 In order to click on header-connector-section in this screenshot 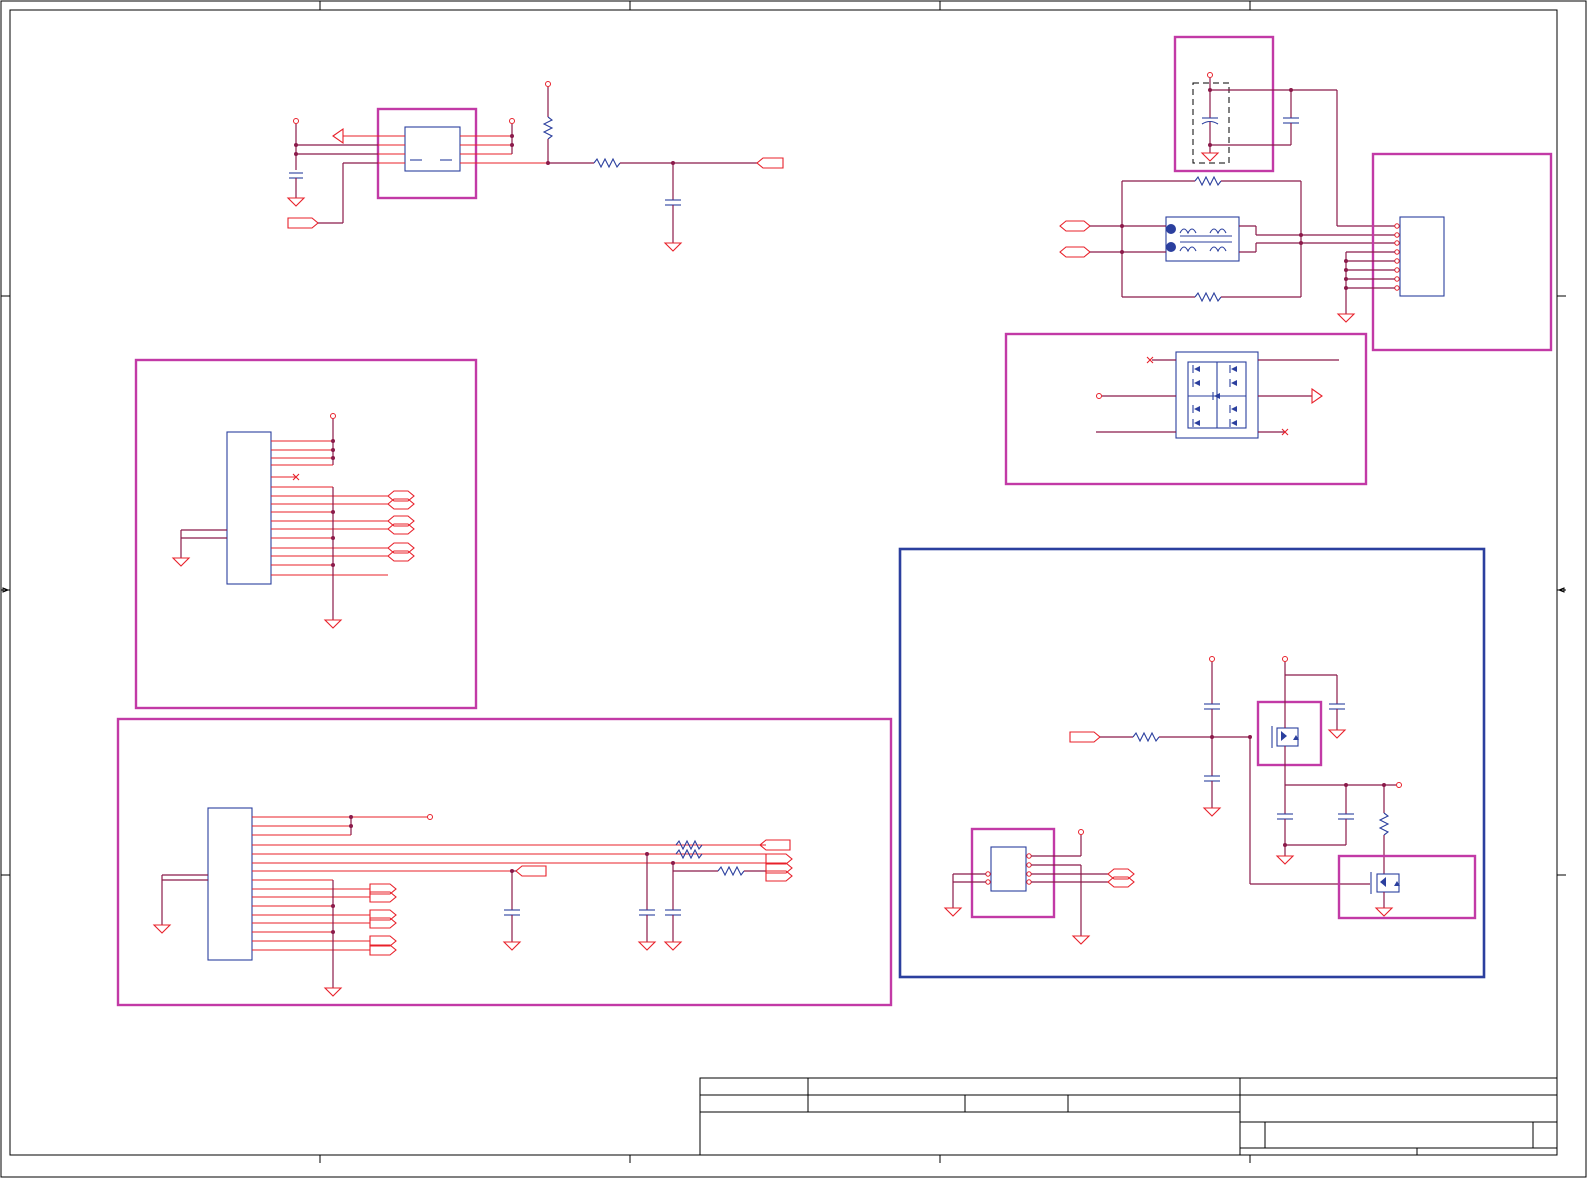, I will do `click(306, 534)`.